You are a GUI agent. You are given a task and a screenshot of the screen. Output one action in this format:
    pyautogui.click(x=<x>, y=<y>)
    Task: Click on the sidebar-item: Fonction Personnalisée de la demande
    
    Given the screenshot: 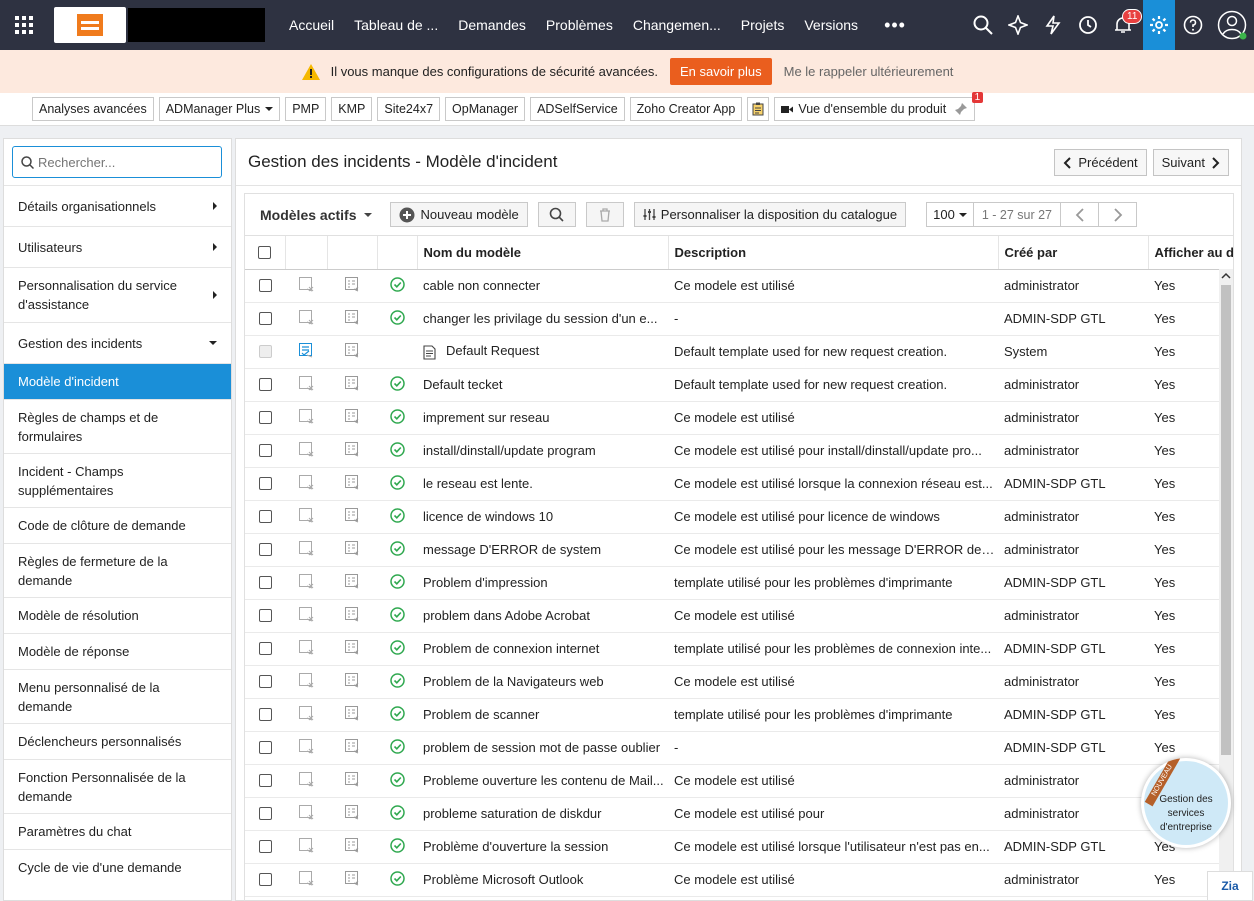 What is the action you would take?
    pyautogui.click(x=117, y=786)
    